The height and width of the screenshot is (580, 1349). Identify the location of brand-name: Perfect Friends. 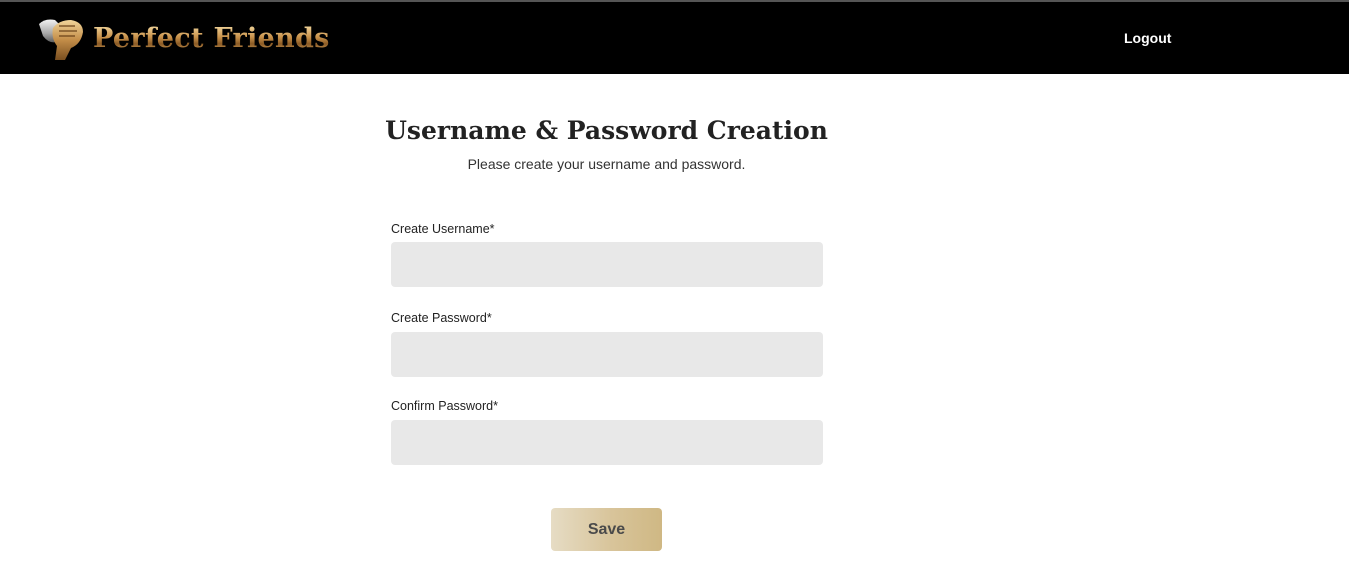
(211, 38).